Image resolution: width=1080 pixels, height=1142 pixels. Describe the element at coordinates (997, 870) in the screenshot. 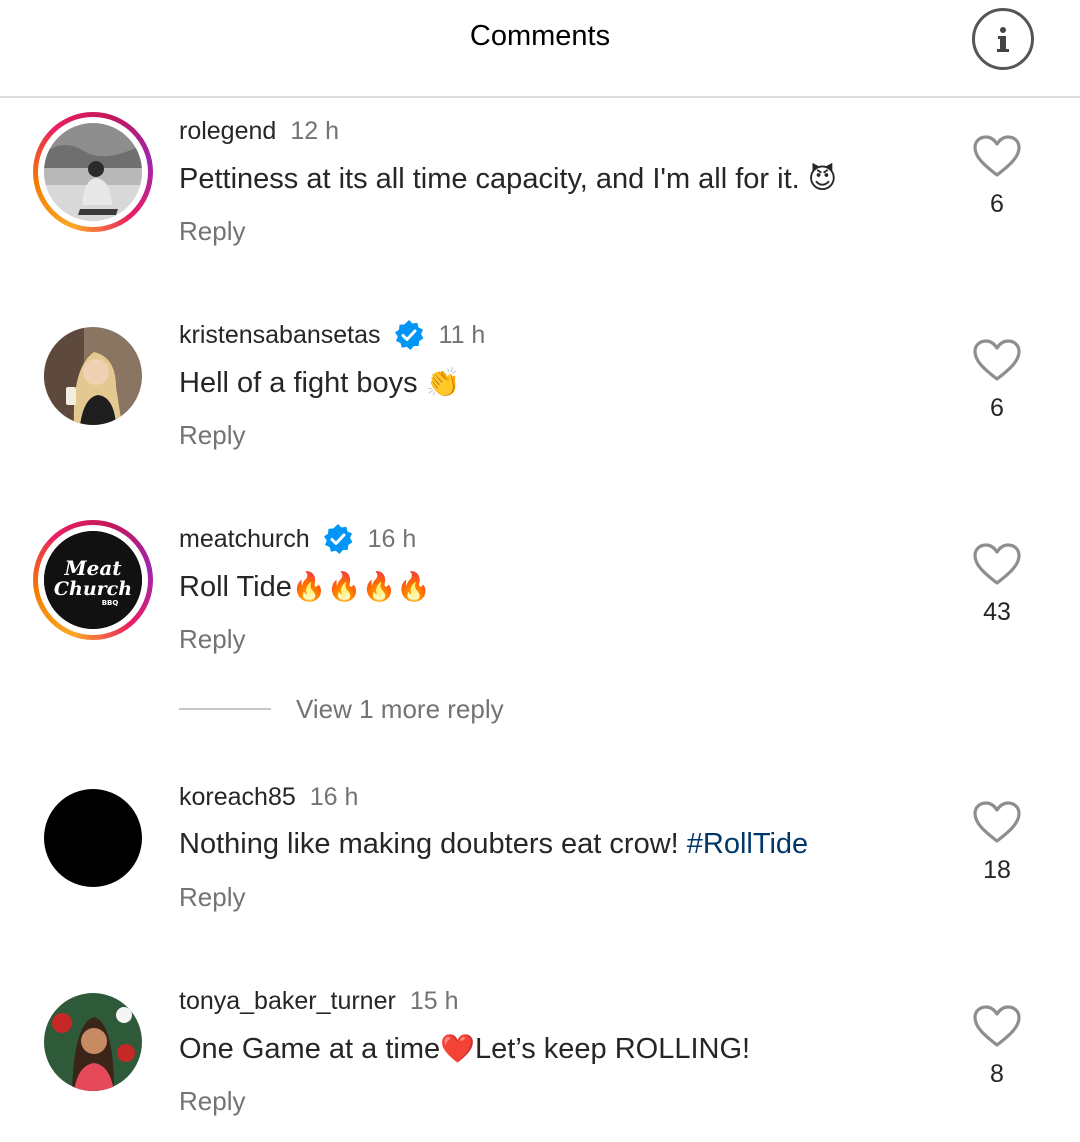

I see `like-count: 18` at that location.